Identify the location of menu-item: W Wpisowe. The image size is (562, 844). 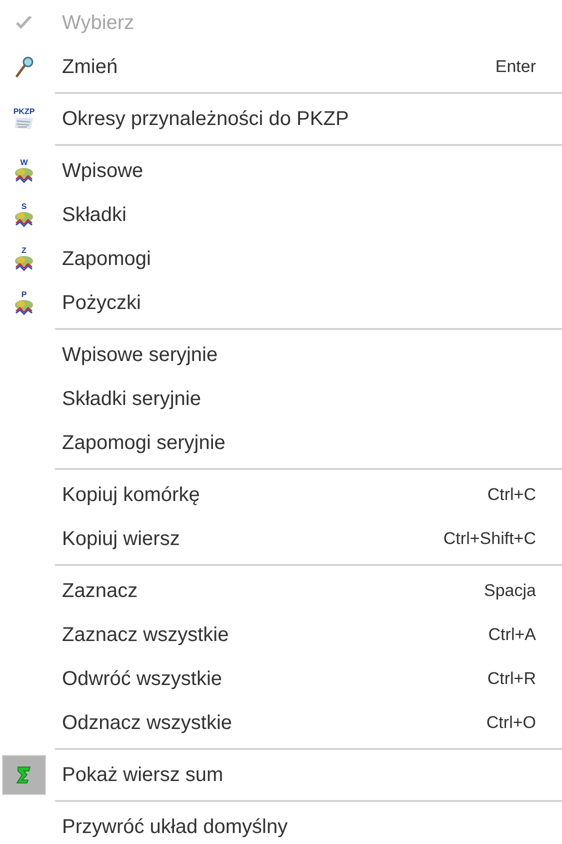
(281, 171).